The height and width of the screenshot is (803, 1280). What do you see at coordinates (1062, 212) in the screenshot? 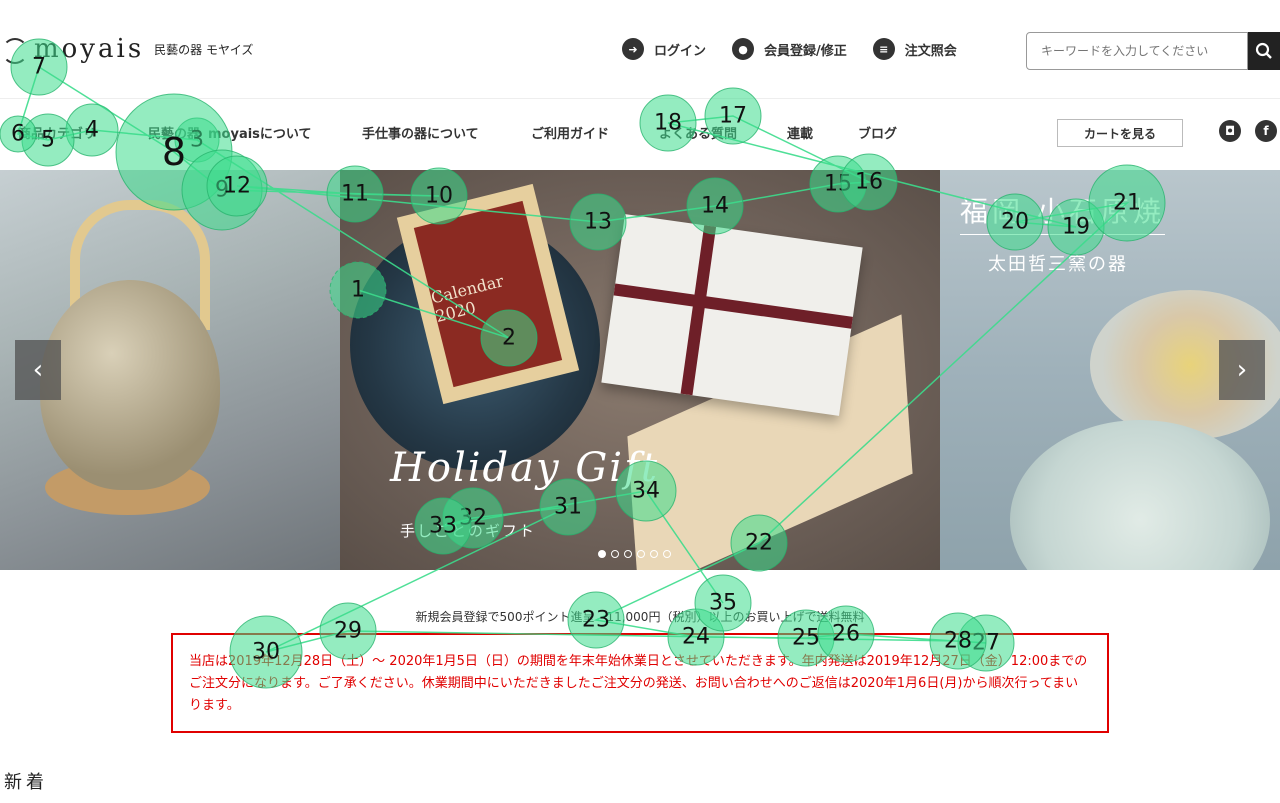
I see `slide-right-title: 福岡 小石原焼` at bounding box center [1062, 212].